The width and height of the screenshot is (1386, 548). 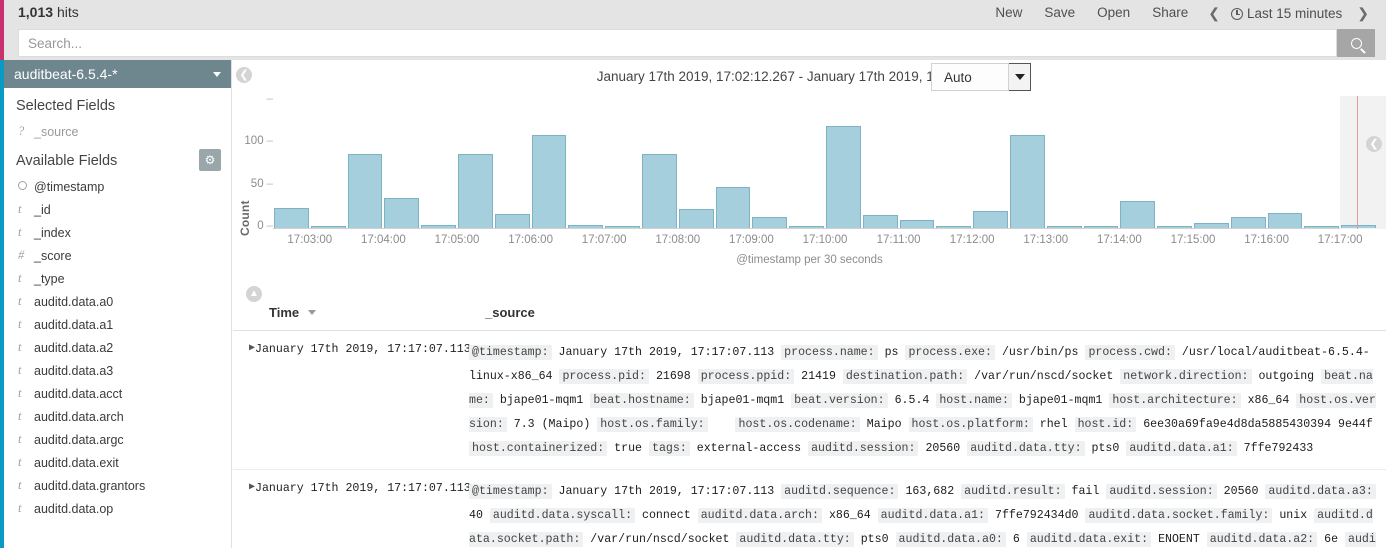 What do you see at coordinates (117, 462) in the screenshot?
I see `sidebar-field-auditd-data-exit: t auditd.data.exit` at bounding box center [117, 462].